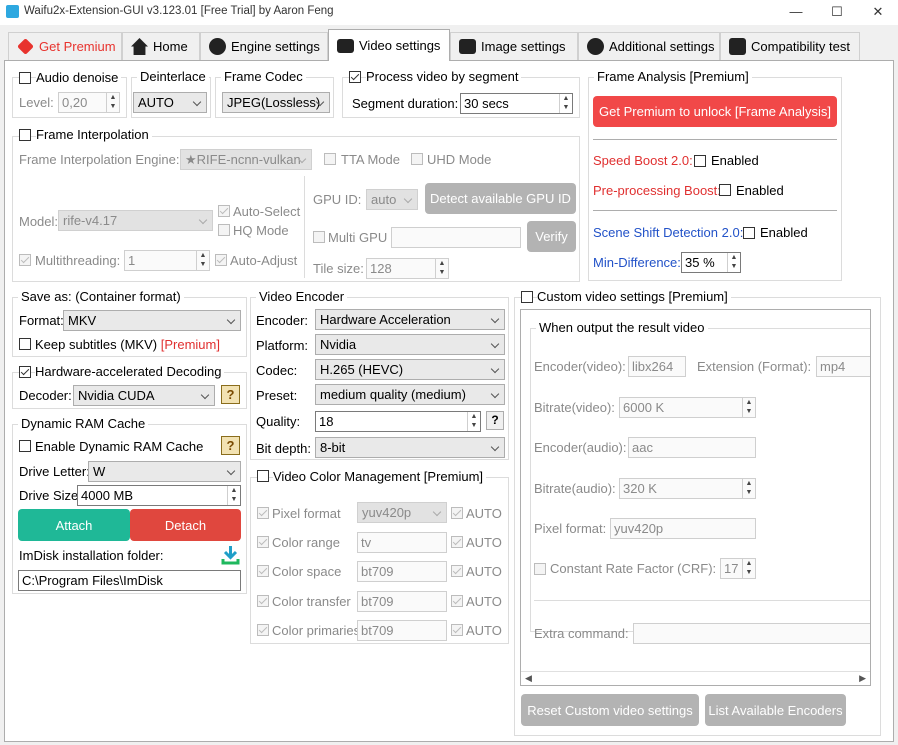  What do you see at coordinates (398, 421) in the screenshot?
I see `quality-spinbox: 18 ▲ ▼` at bounding box center [398, 421].